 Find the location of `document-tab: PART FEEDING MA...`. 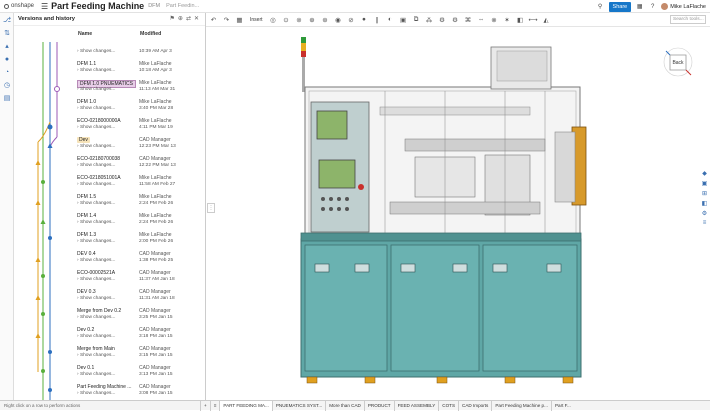

document-tab: PART FEEDING MA... is located at coordinates (245, 405).